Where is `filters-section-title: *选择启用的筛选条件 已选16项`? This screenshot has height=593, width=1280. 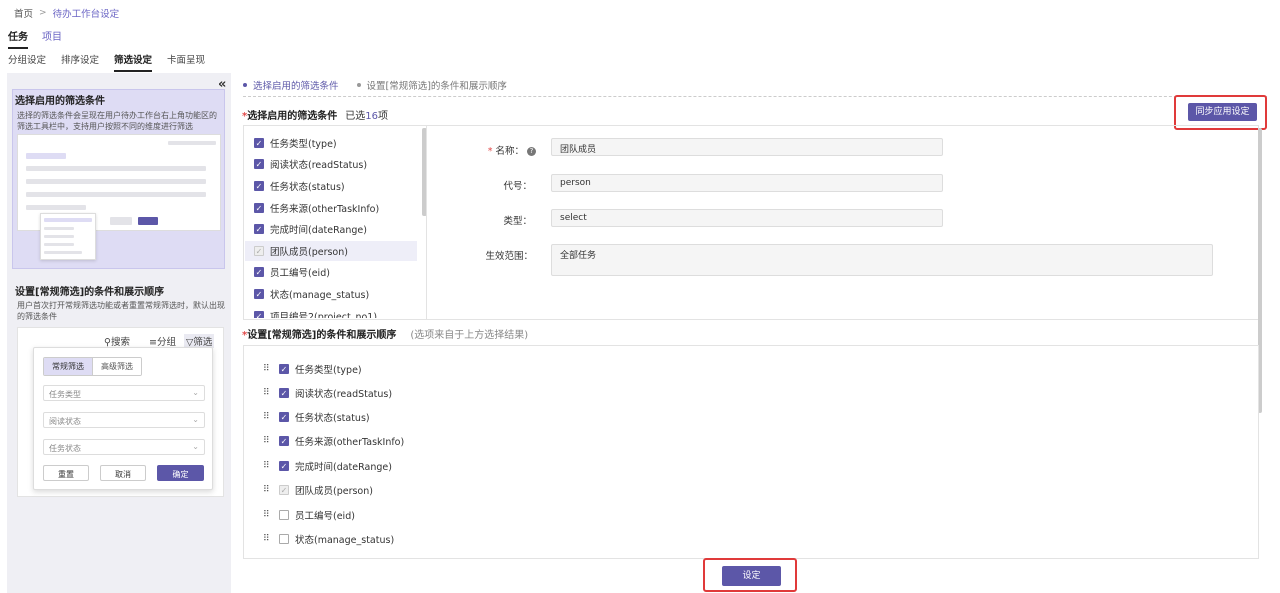
filters-section-title: *选择启用的筛选条件 已选16项 is located at coordinates (315, 116).